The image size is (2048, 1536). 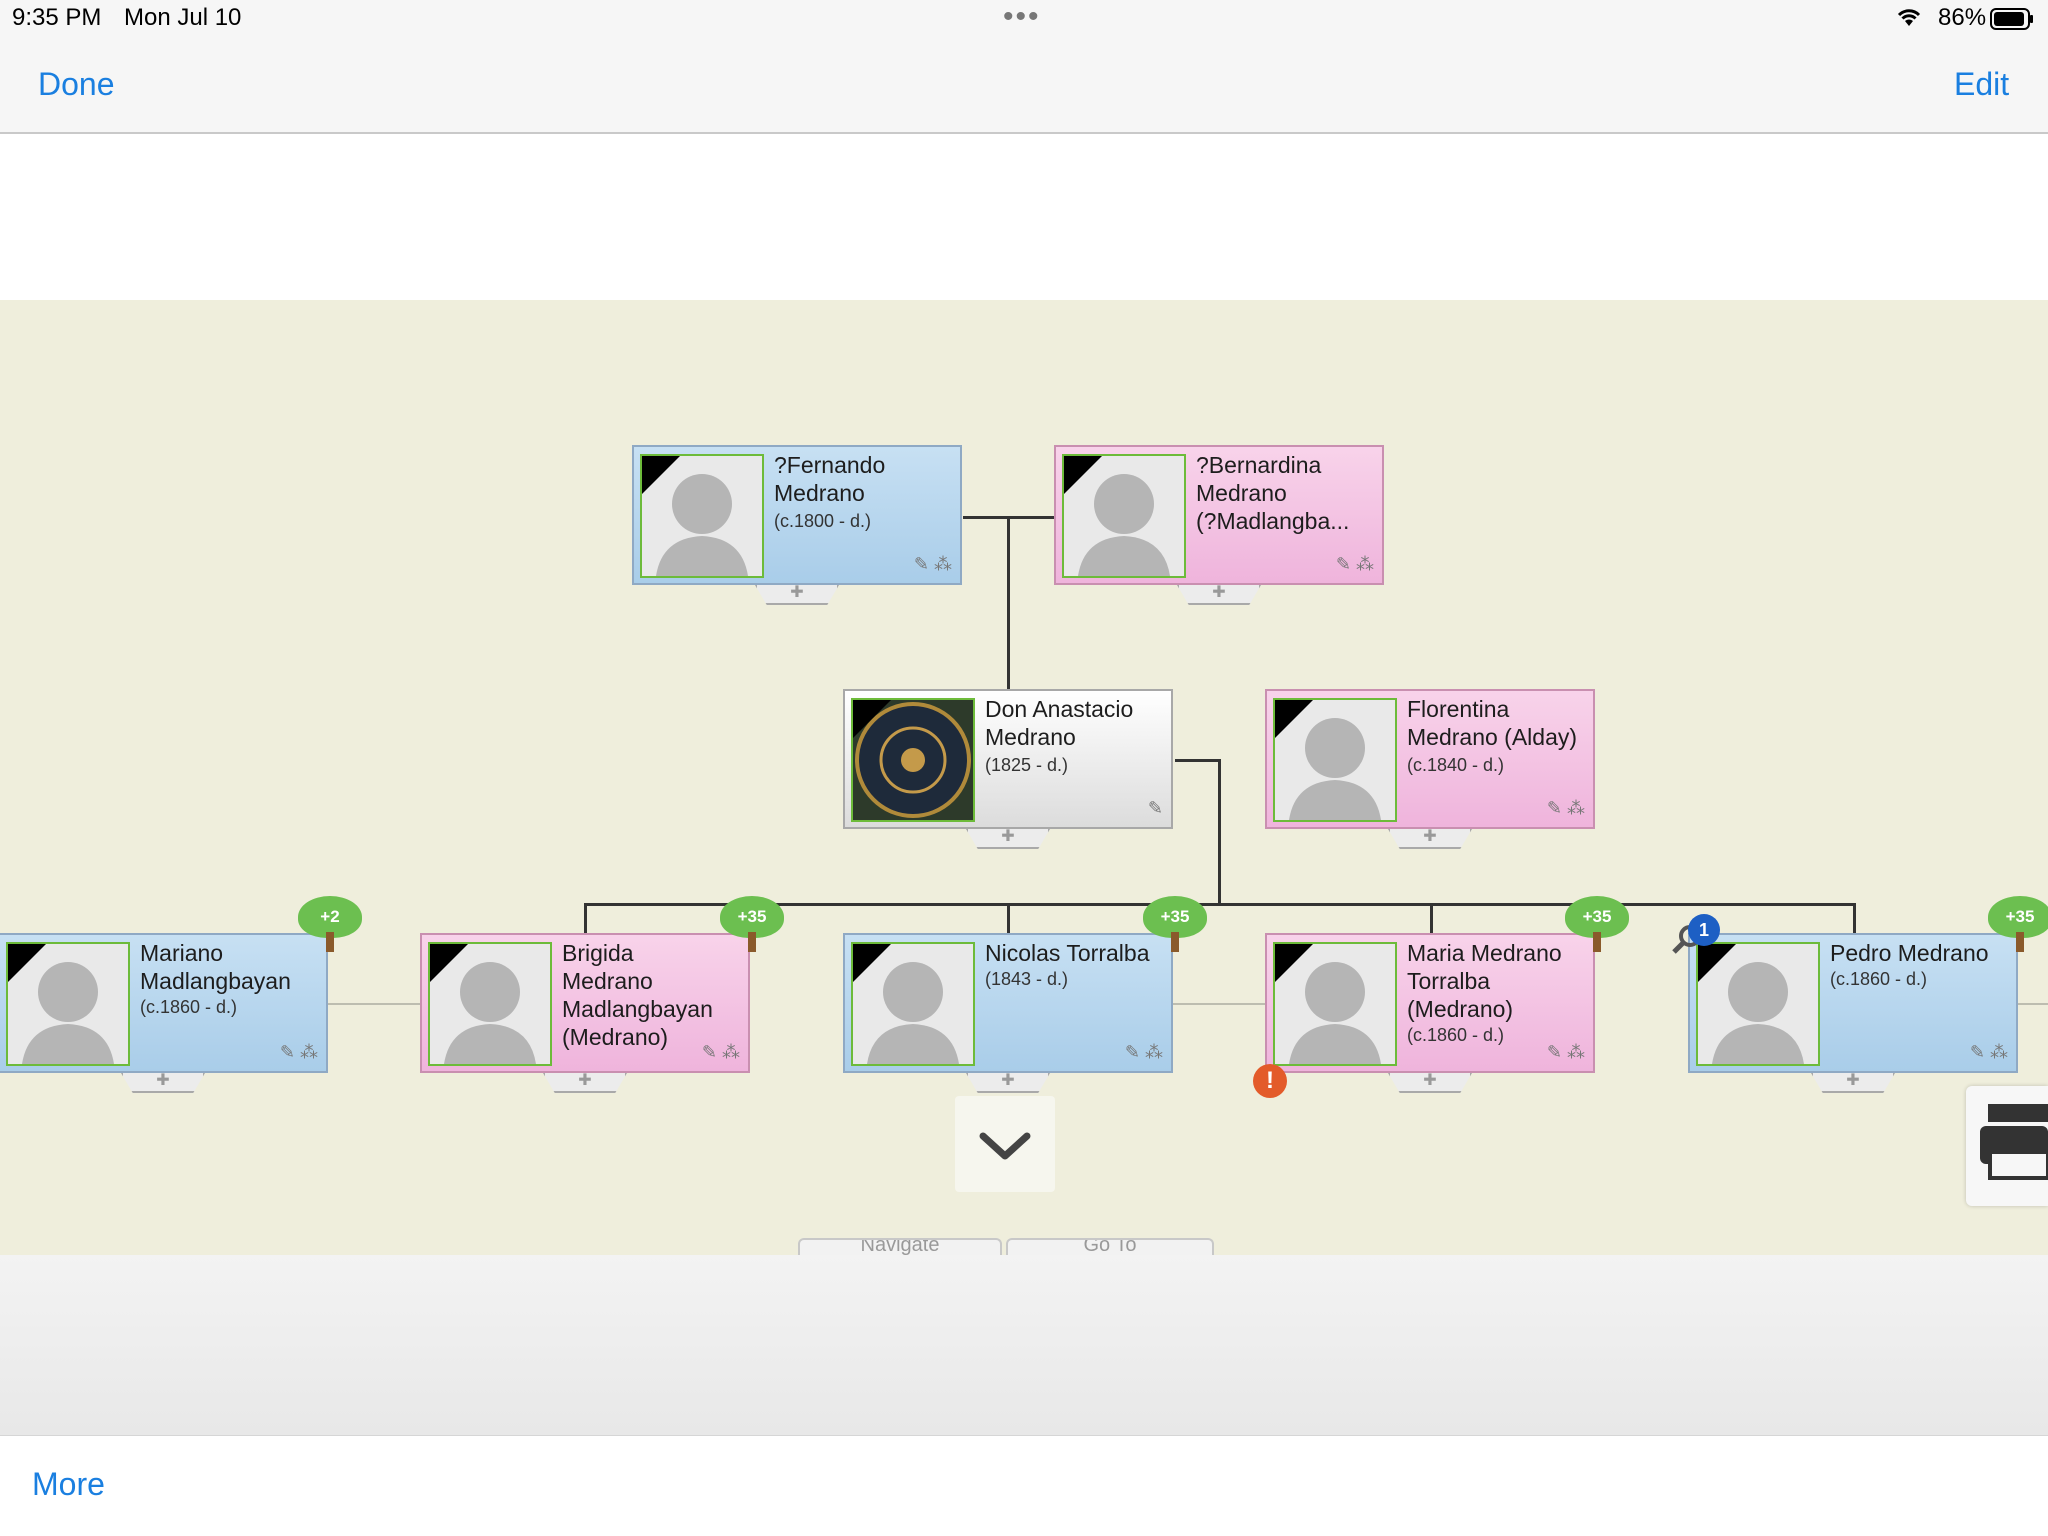 I want to click on print-button, so click(x=2007, y=1146).